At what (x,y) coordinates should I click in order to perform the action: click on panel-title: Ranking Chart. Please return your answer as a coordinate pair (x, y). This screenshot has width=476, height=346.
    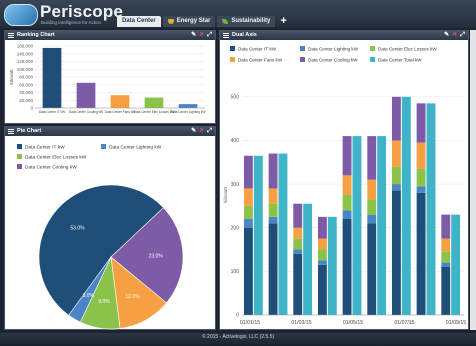
    Looking at the image, I should click on (36, 35).